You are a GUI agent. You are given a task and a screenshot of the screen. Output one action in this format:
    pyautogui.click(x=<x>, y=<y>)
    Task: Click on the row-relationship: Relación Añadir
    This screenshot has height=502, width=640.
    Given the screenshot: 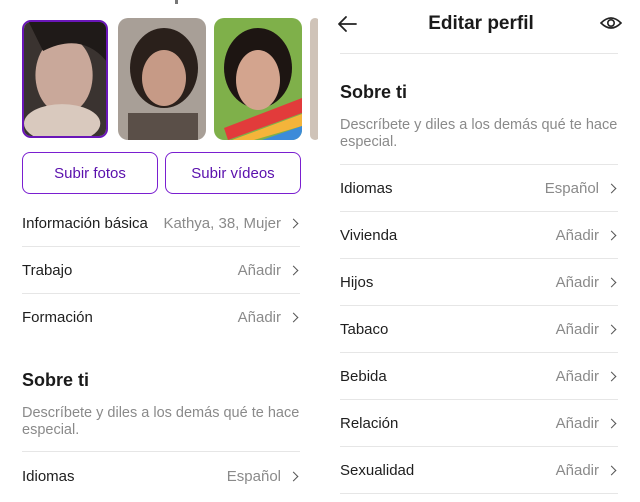 What is the action you would take?
    pyautogui.click(x=479, y=423)
    